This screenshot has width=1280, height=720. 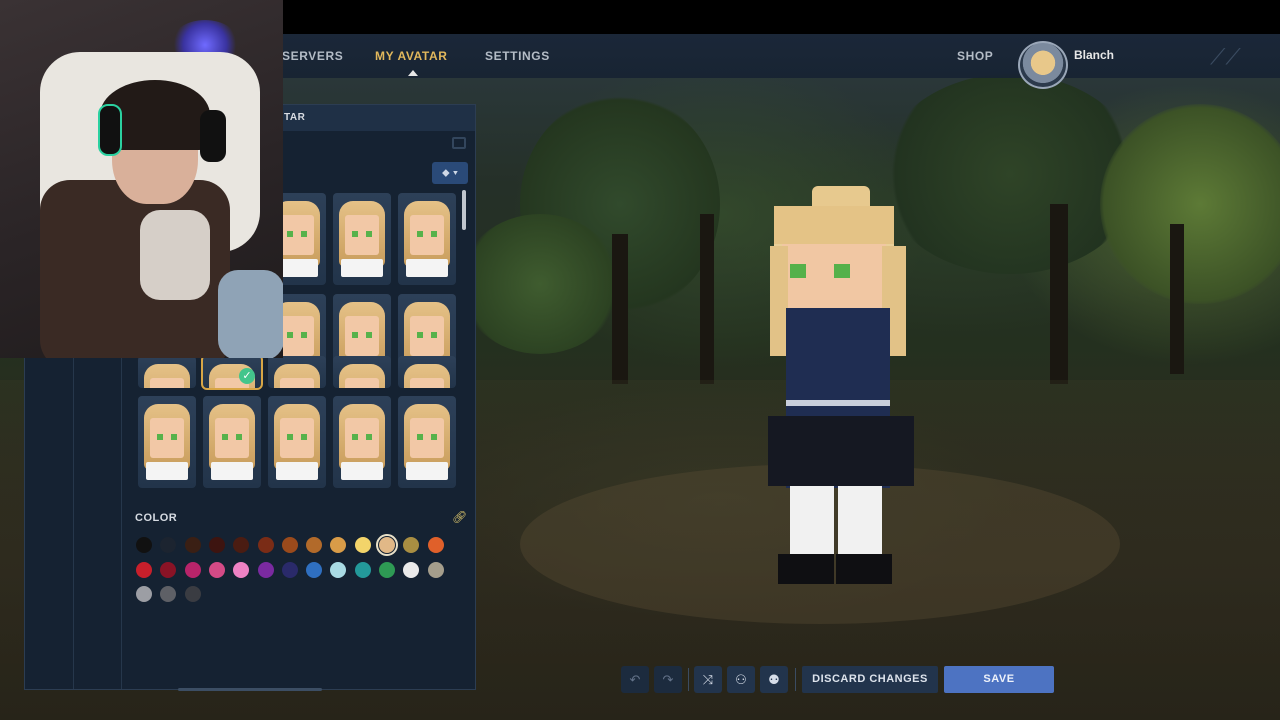 I want to click on filter-dropdown-button: ⬥ ▾, so click(x=450, y=173).